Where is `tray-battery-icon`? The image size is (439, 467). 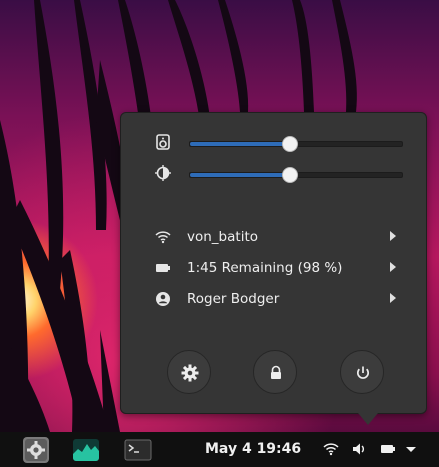 tray-battery-icon is located at coordinates (388, 449).